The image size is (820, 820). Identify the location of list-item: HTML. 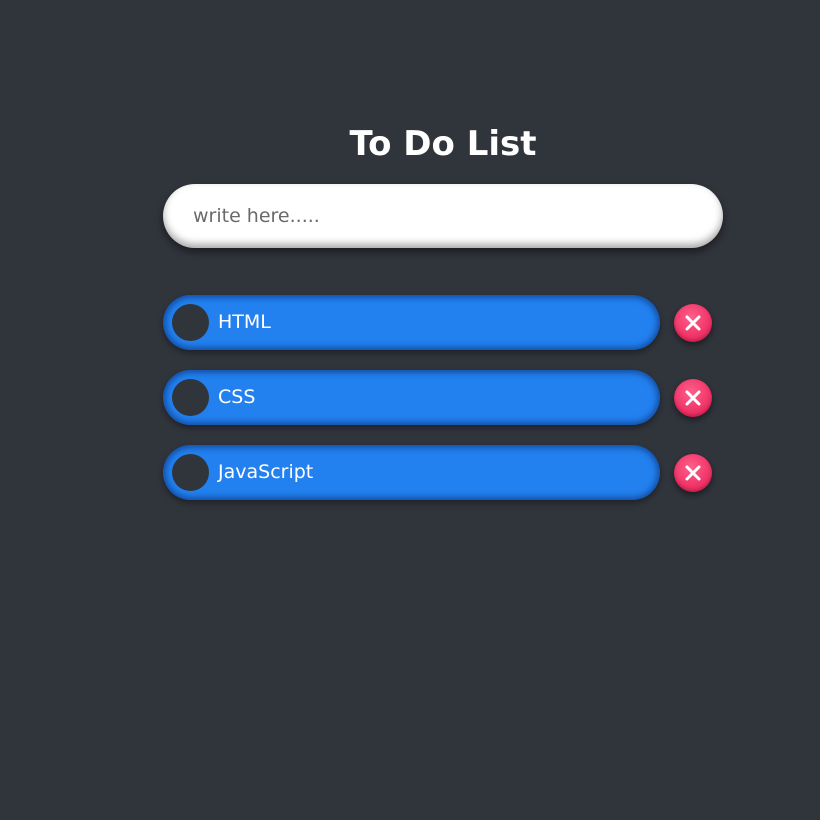
(443, 322).